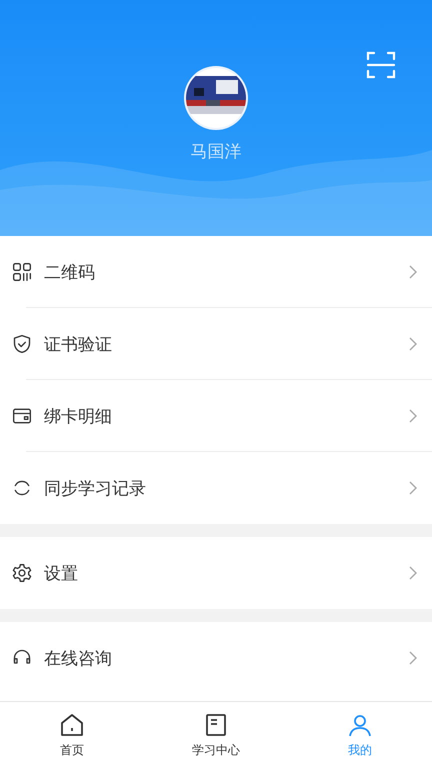 The image size is (432, 768). What do you see at coordinates (216, 573) in the screenshot?
I see `menu-item: 设置` at bounding box center [216, 573].